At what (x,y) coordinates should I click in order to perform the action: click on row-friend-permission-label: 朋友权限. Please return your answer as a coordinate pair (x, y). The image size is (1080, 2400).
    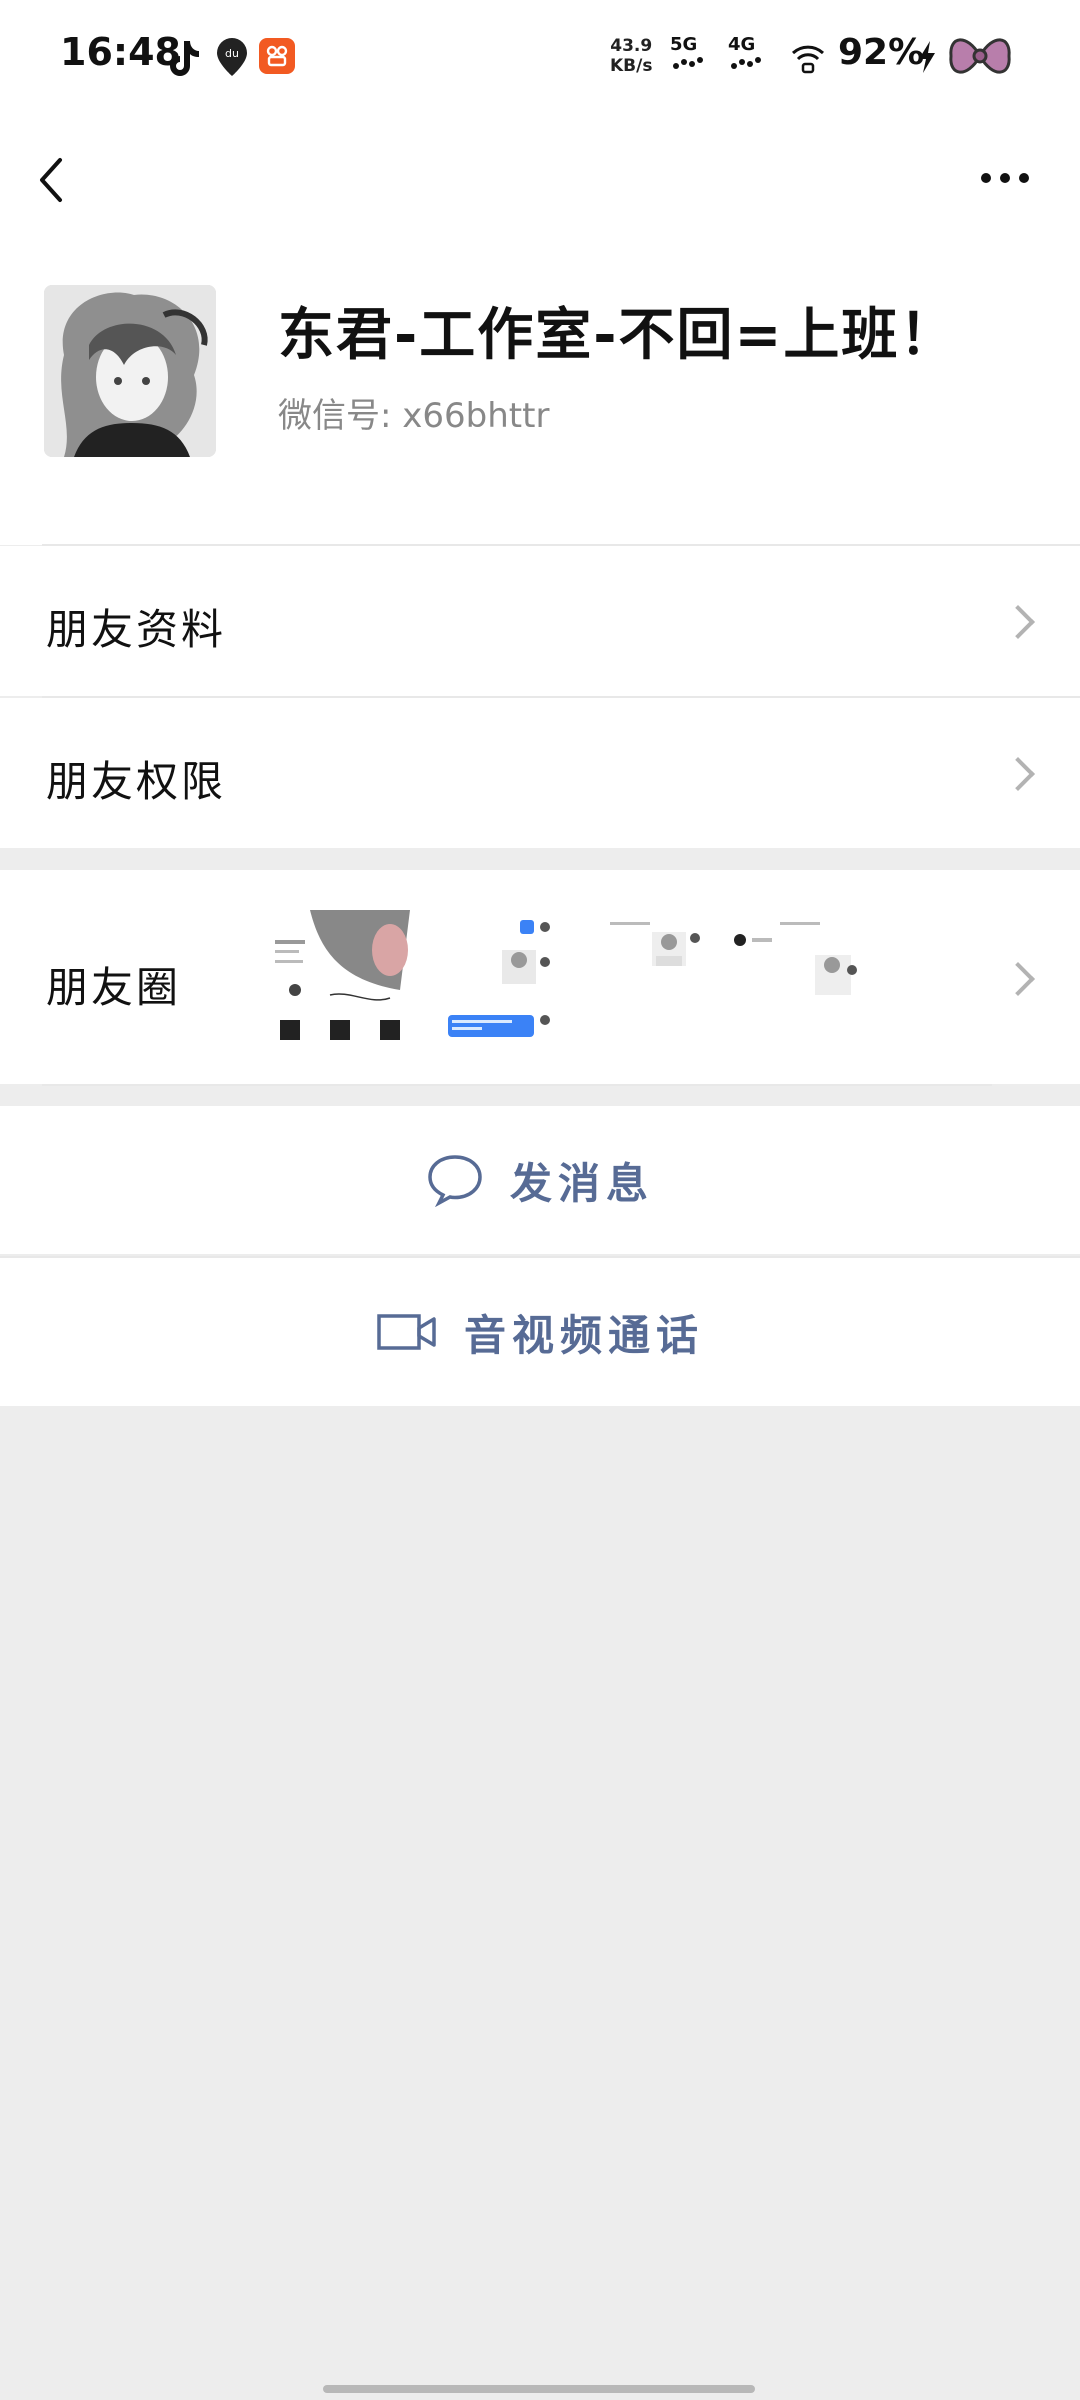
    Looking at the image, I should click on (136, 781).